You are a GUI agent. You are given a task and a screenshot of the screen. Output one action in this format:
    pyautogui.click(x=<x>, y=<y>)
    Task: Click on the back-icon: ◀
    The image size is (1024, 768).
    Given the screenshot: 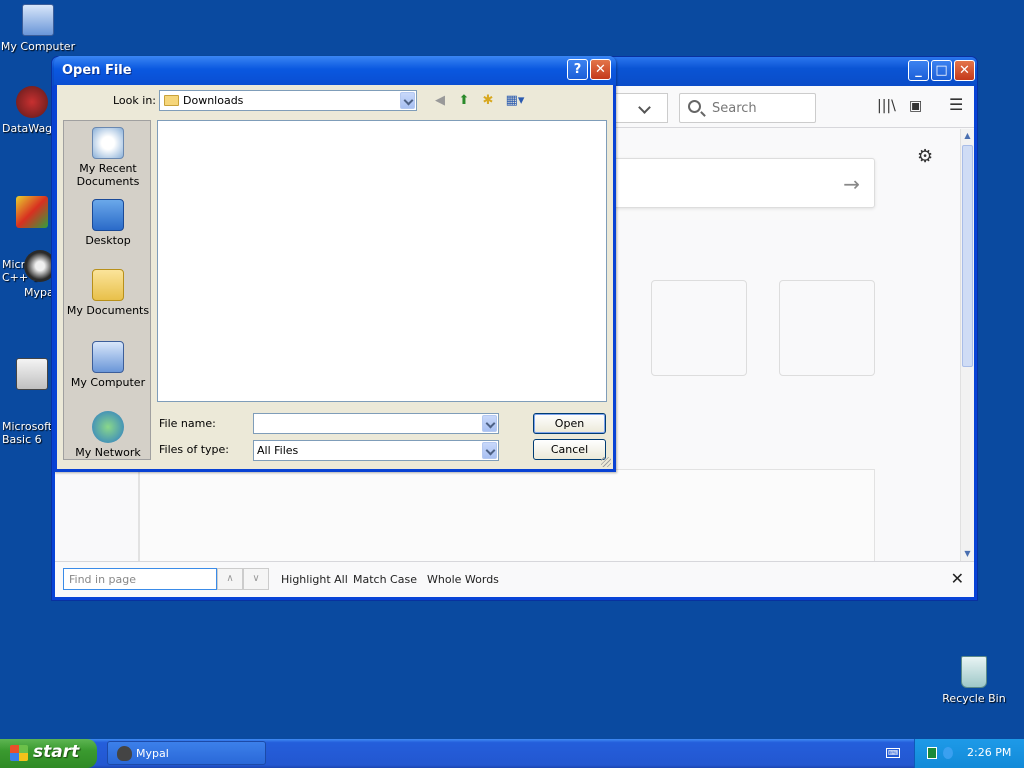 What is the action you would take?
    pyautogui.click(x=440, y=101)
    